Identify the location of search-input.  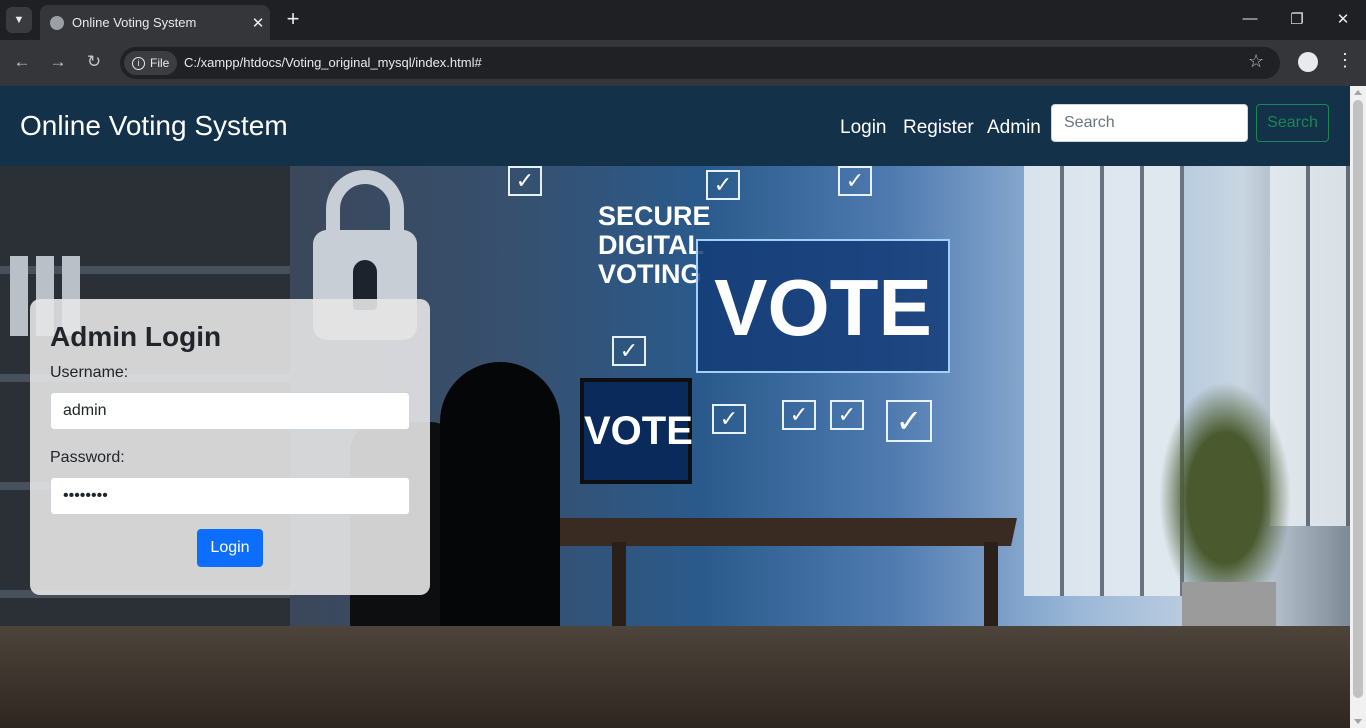
(1149, 123).